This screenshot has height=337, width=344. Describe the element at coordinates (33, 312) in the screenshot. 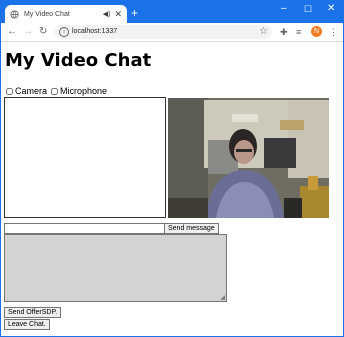

I see `send-offer-sdp-button: Send OfferSDP.` at that location.